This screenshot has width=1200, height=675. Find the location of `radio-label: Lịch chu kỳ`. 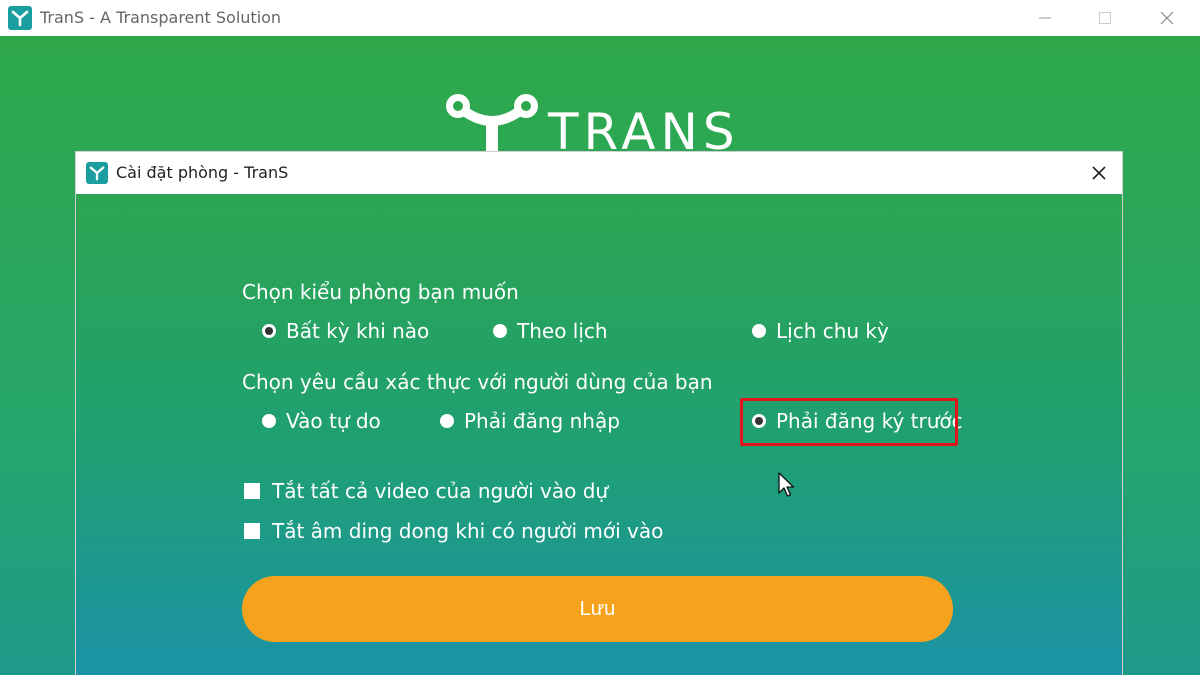

radio-label: Lịch chu kỳ is located at coordinates (832, 331).